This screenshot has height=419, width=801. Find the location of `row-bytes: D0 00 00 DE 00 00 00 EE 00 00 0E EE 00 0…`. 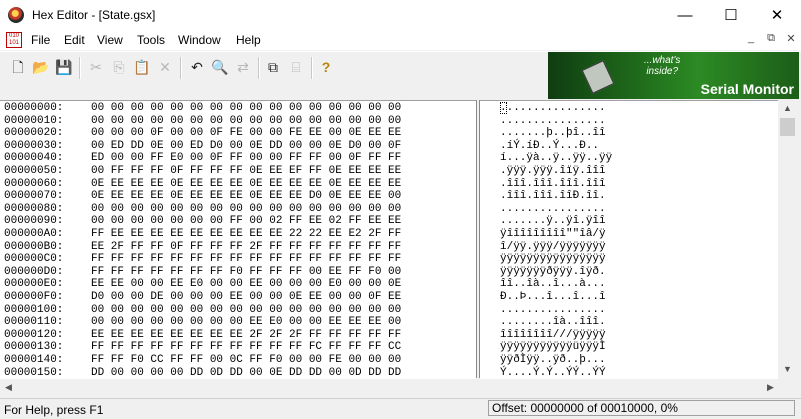

row-bytes: D0 00 00 DE 00 00 00 EE 00 00 0E EE 00 0… is located at coordinates (246, 297).